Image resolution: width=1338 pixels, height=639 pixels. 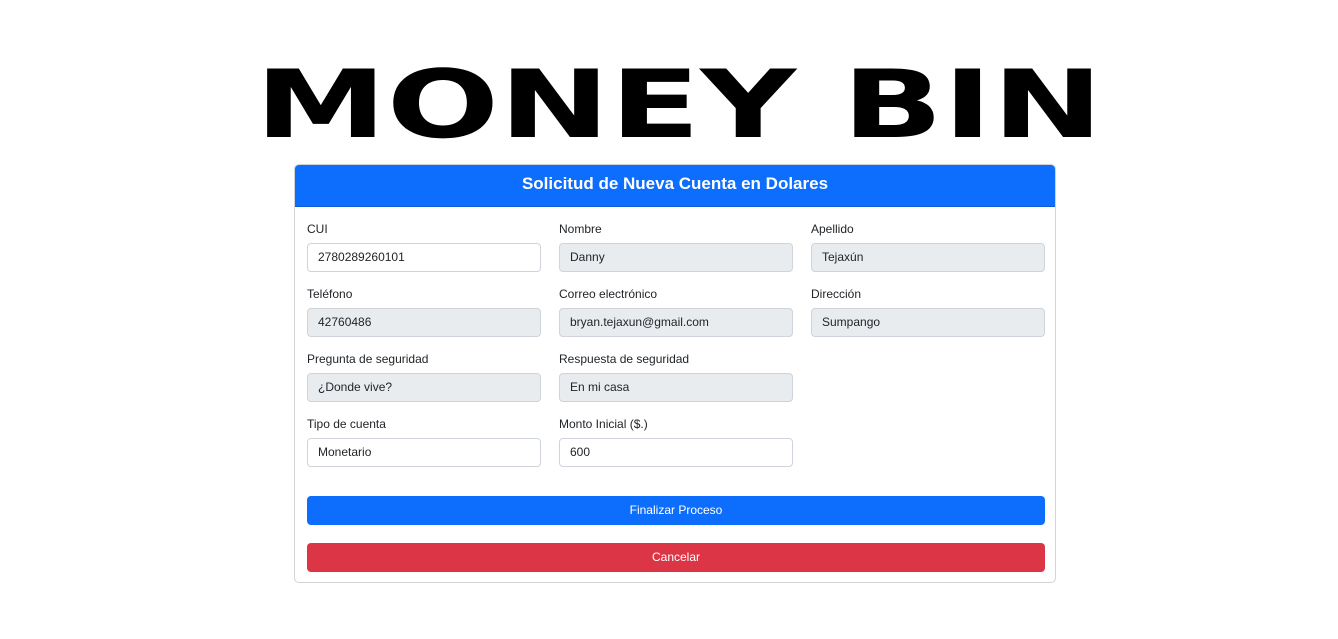 What do you see at coordinates (832, 229) in the screenshot?
I see `apellido-label: Apellido` at bounding box center [832, 229].